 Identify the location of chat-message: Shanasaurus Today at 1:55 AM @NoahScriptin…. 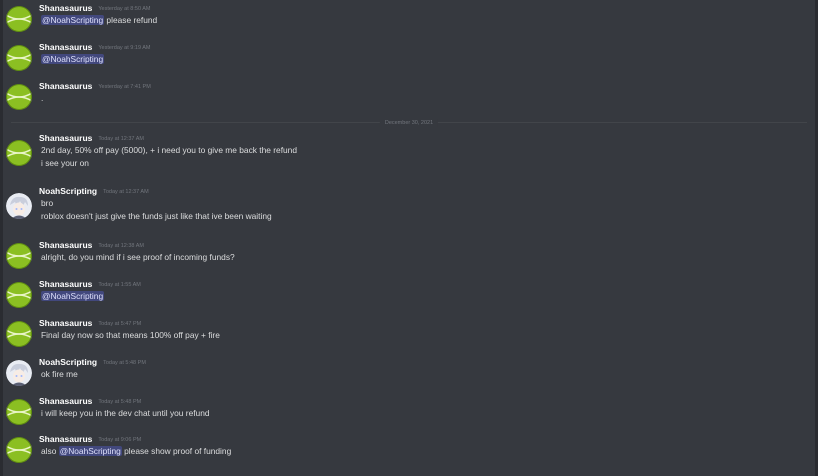
(409, 297).